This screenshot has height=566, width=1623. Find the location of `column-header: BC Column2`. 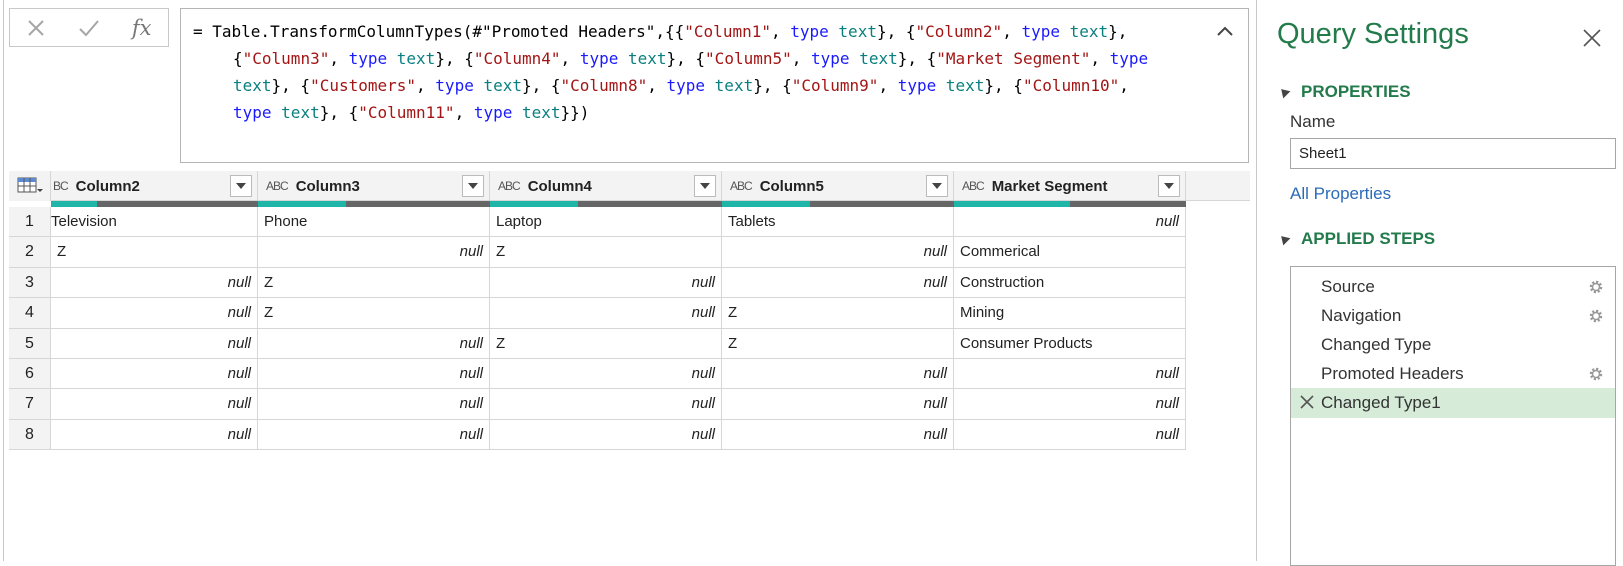

column-header: BC Column2 is located at coordinates (154, 186).